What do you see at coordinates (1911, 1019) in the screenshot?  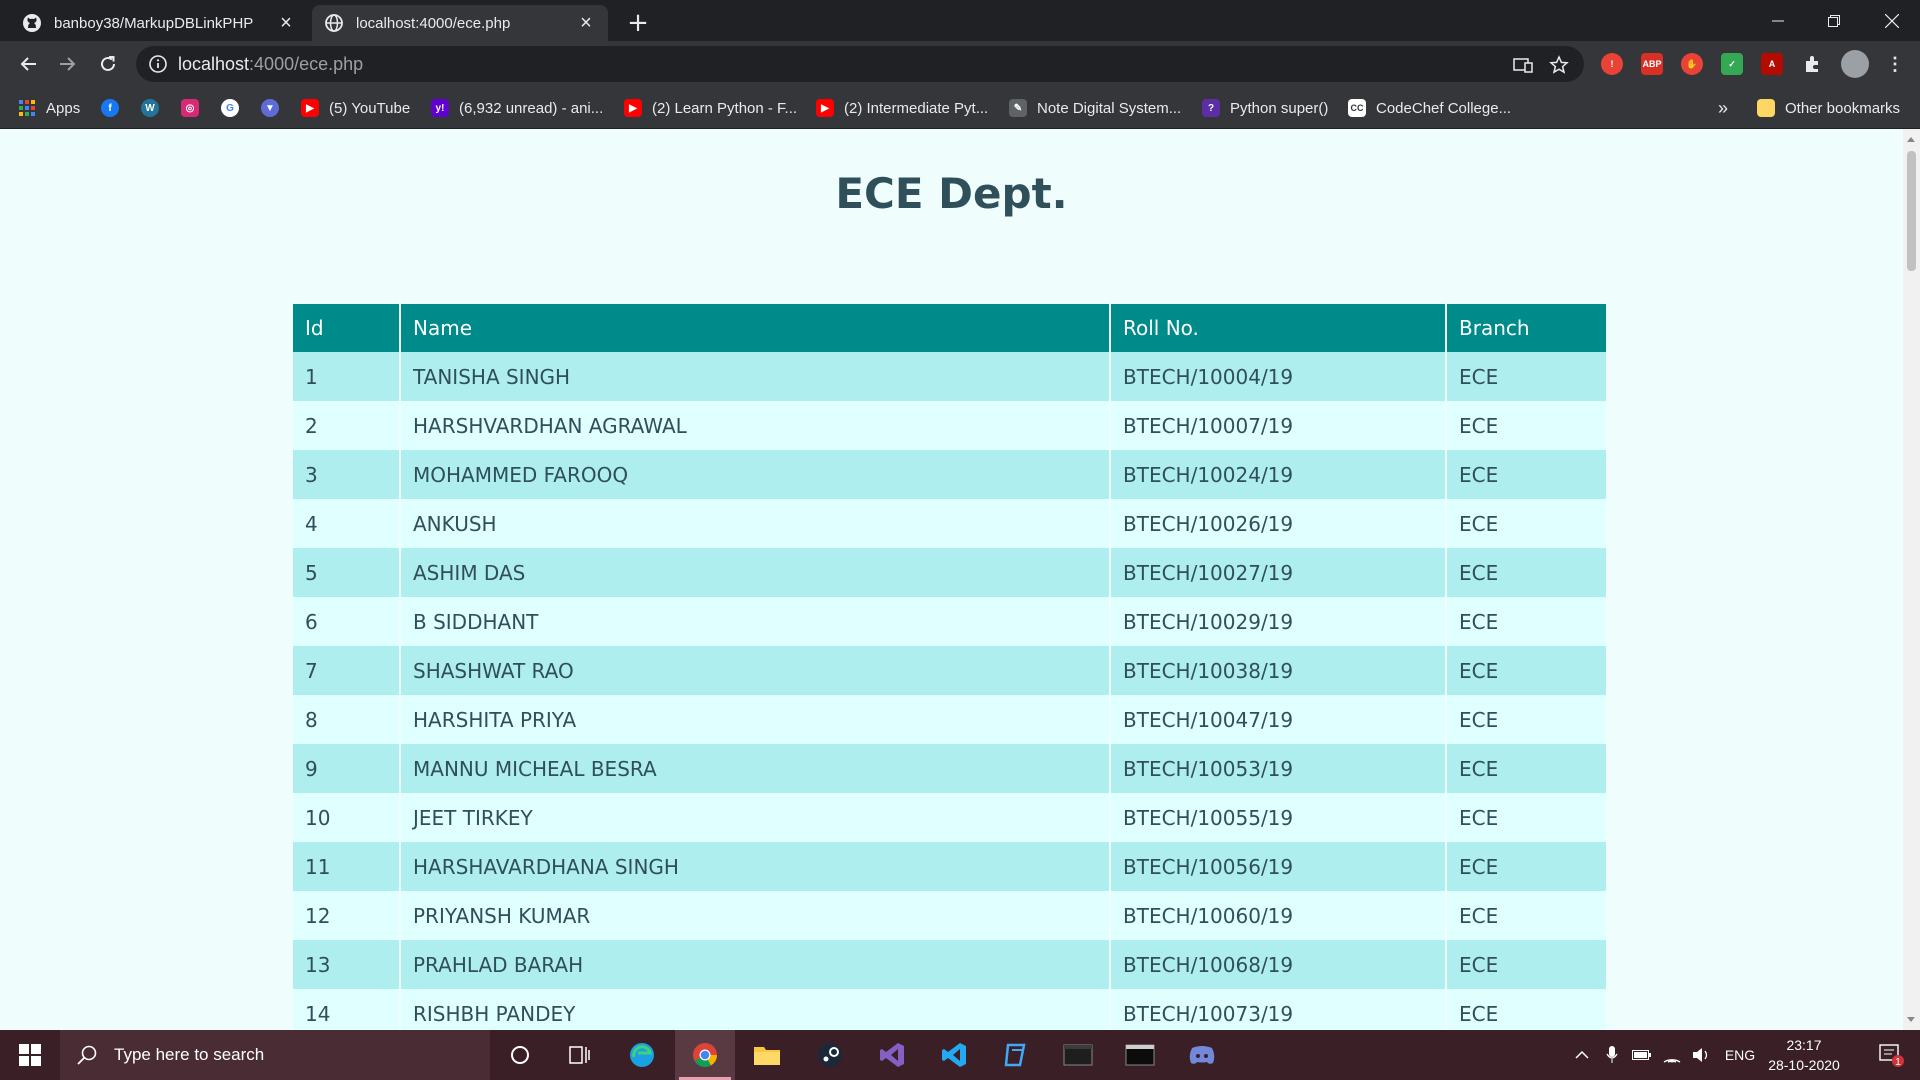 I see `scroll-down-arrow-icon` at bounding box center [1911, 1019].